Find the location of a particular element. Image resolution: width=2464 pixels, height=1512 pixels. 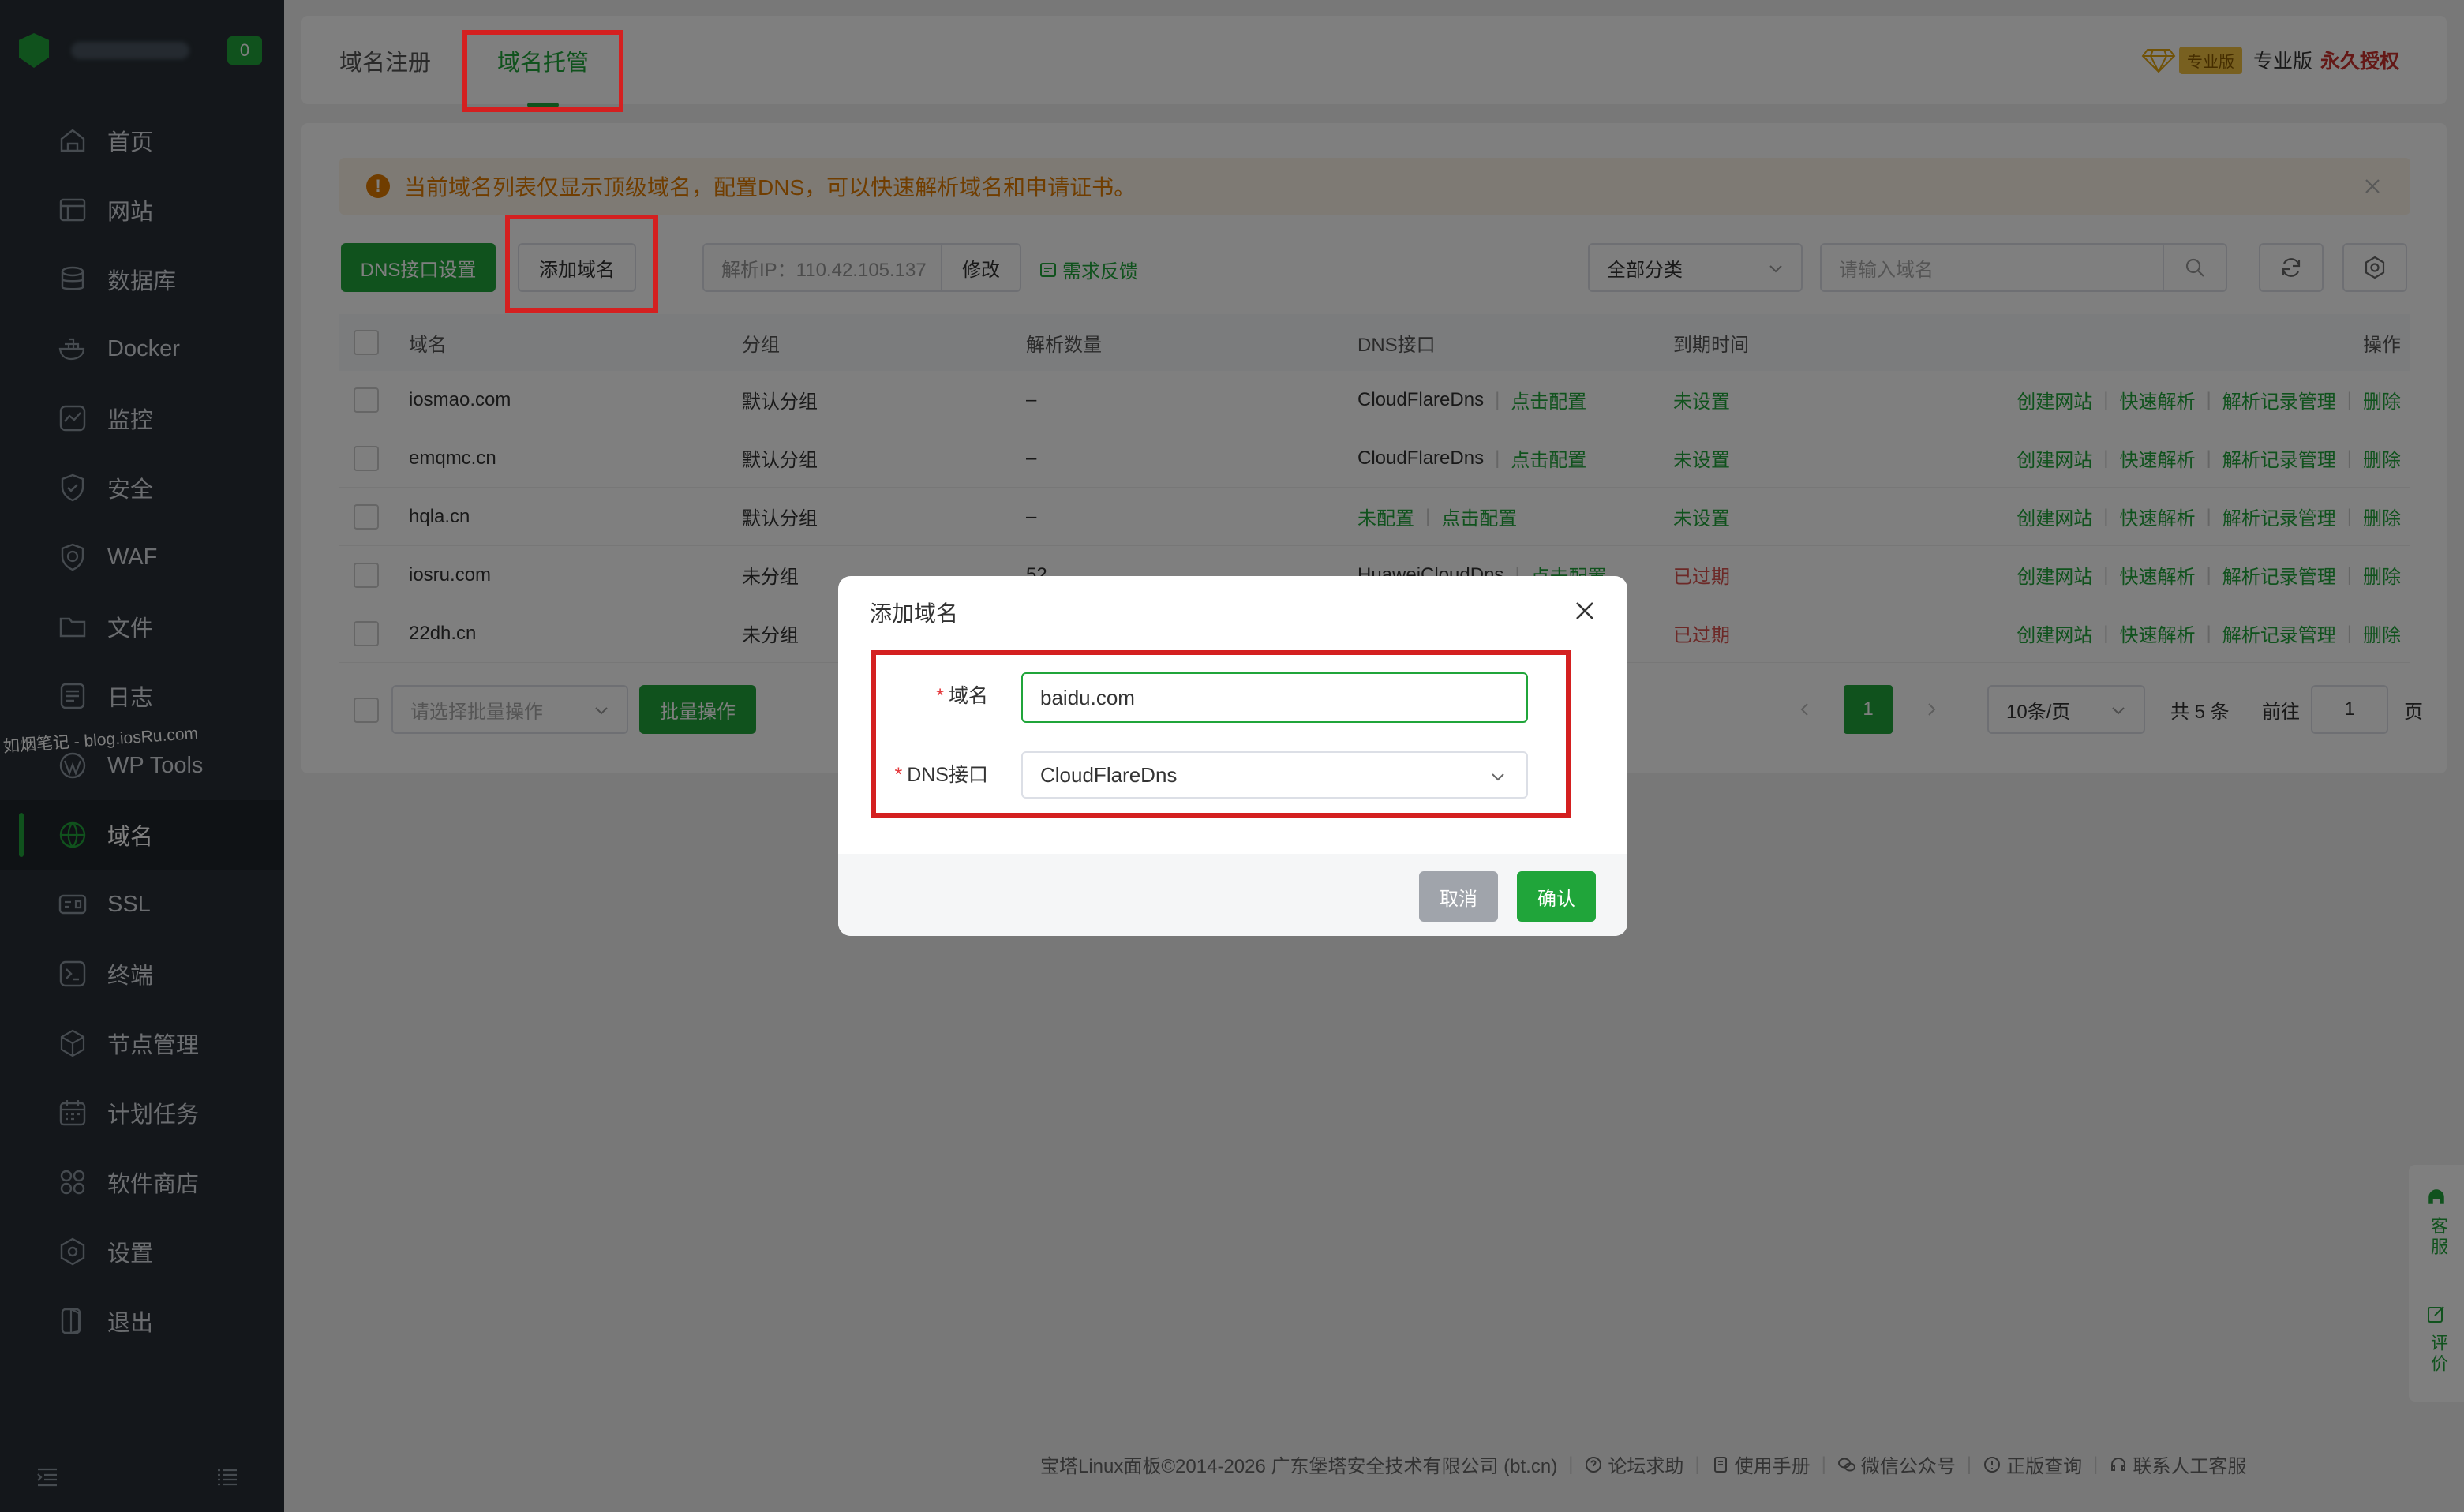

highlight-box-tab is located at coordinates (542, 71).